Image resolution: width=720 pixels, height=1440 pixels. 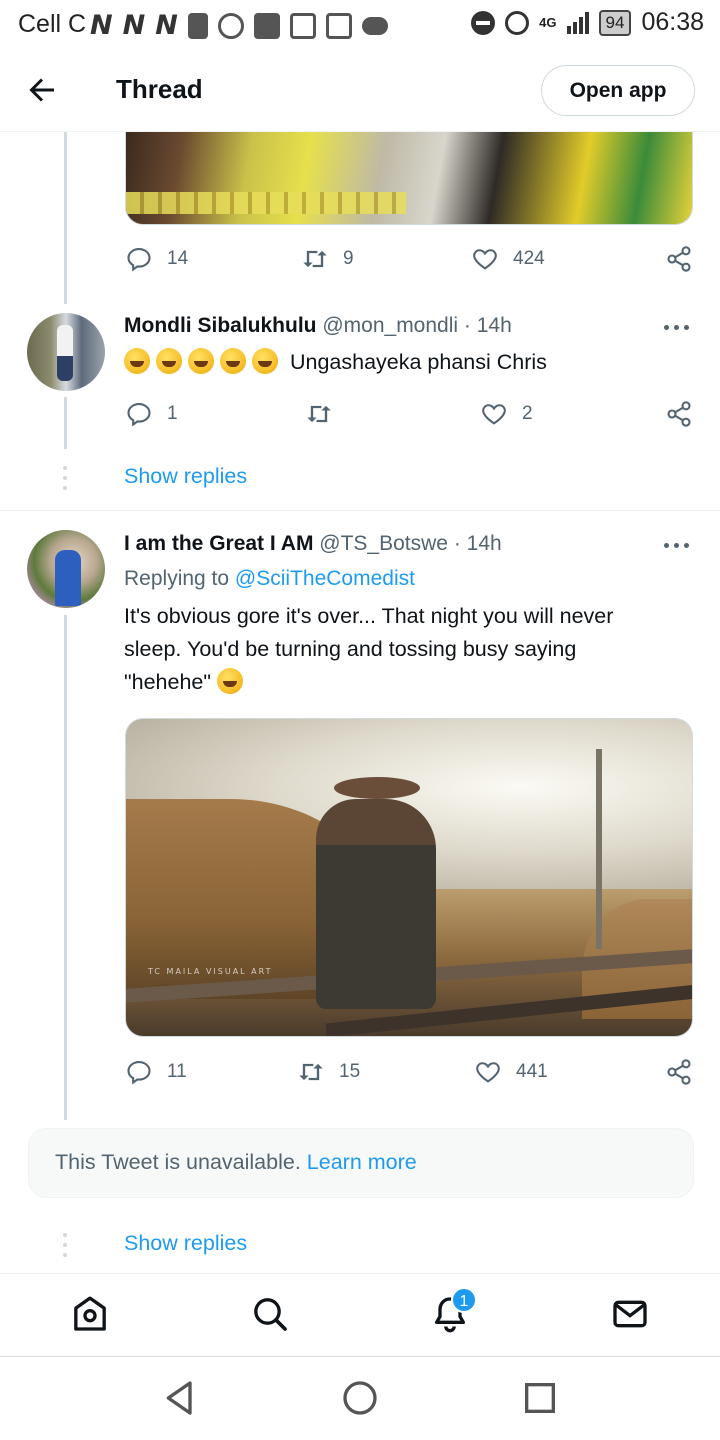 I want to click on tweet-actions: 1 2, so click(x=410, y=415).